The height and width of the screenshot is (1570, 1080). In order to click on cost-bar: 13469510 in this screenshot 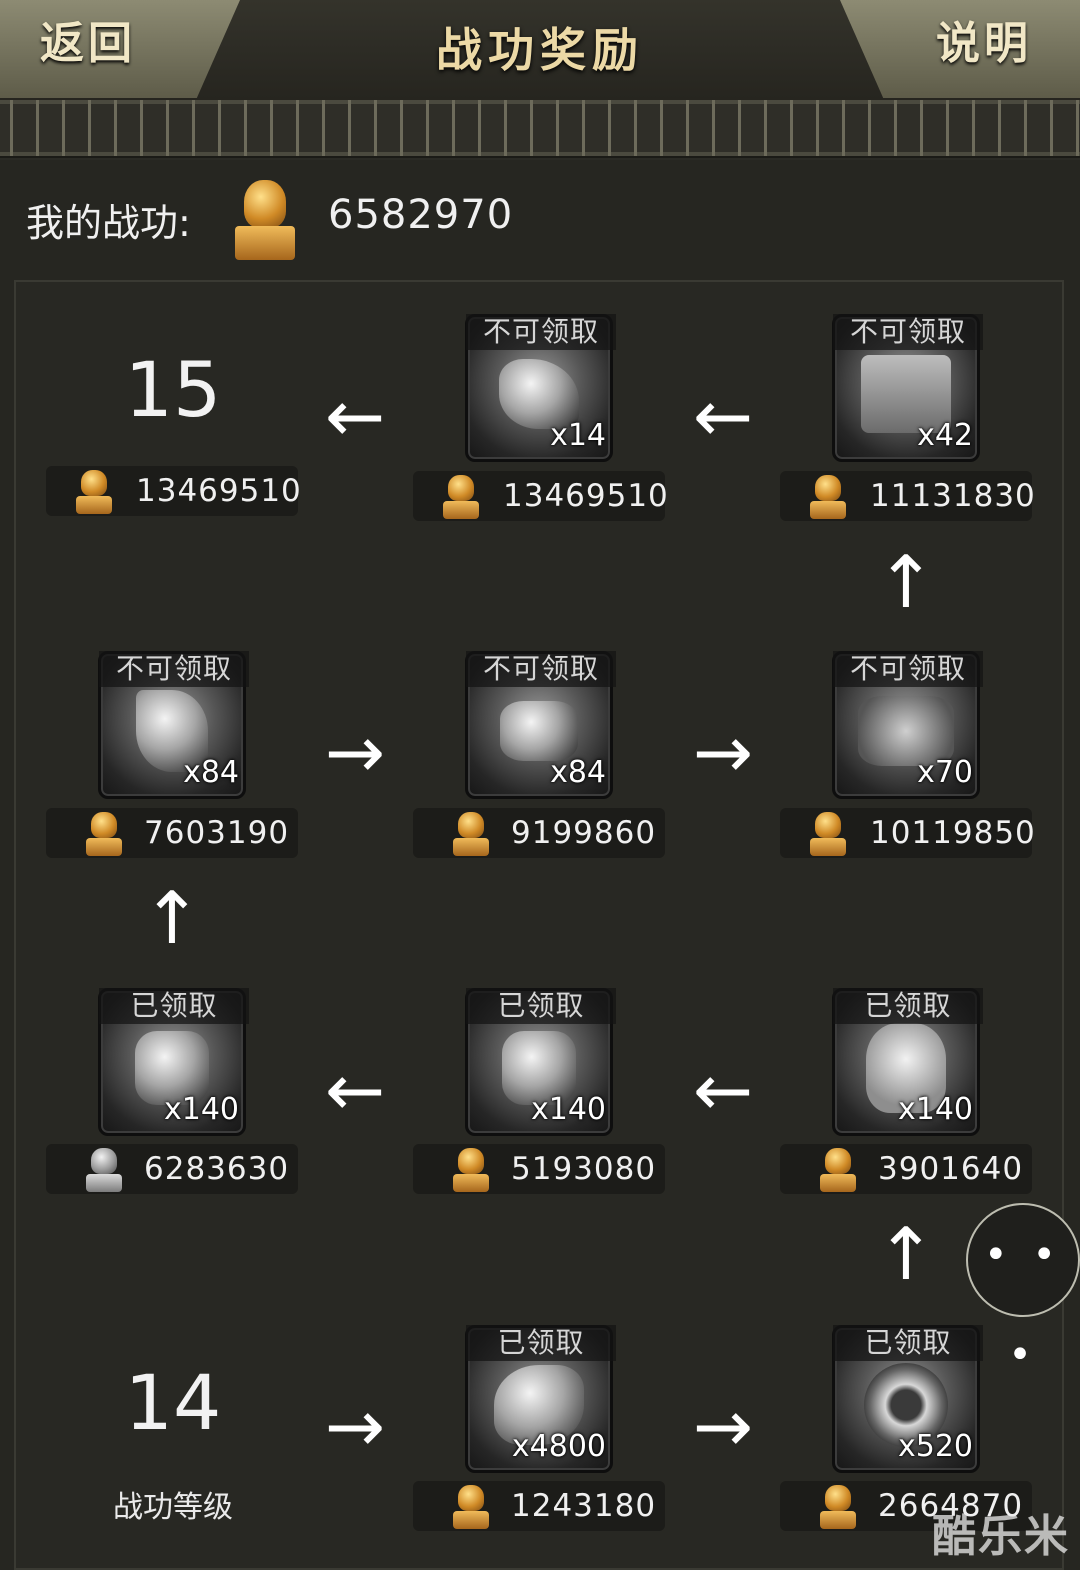, I will do `click(540, 496)`.